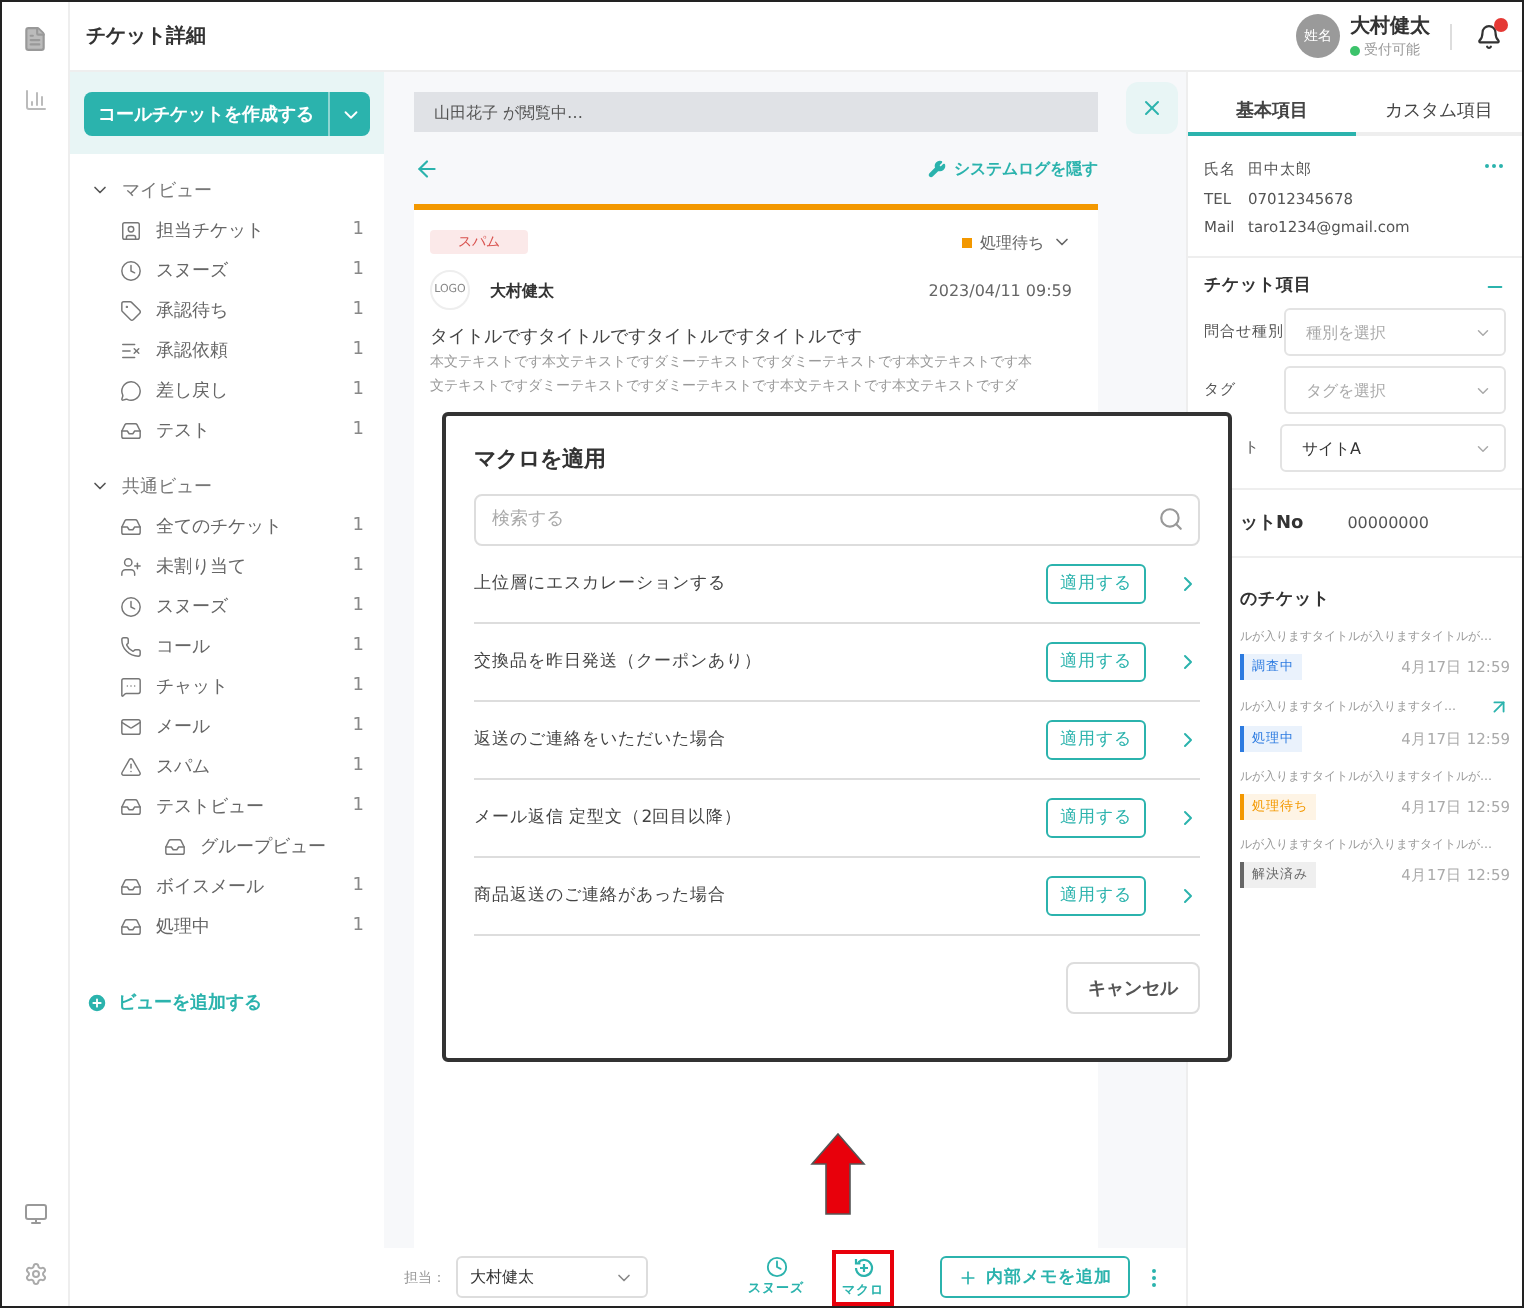  I want to click on select-field: サイトA, so click(1393, 448).